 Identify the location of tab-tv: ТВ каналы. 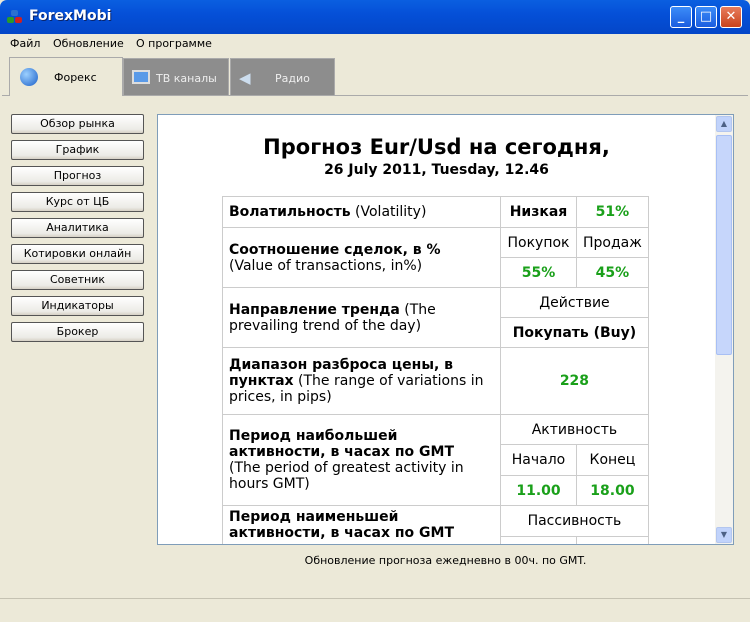
(176, 77).